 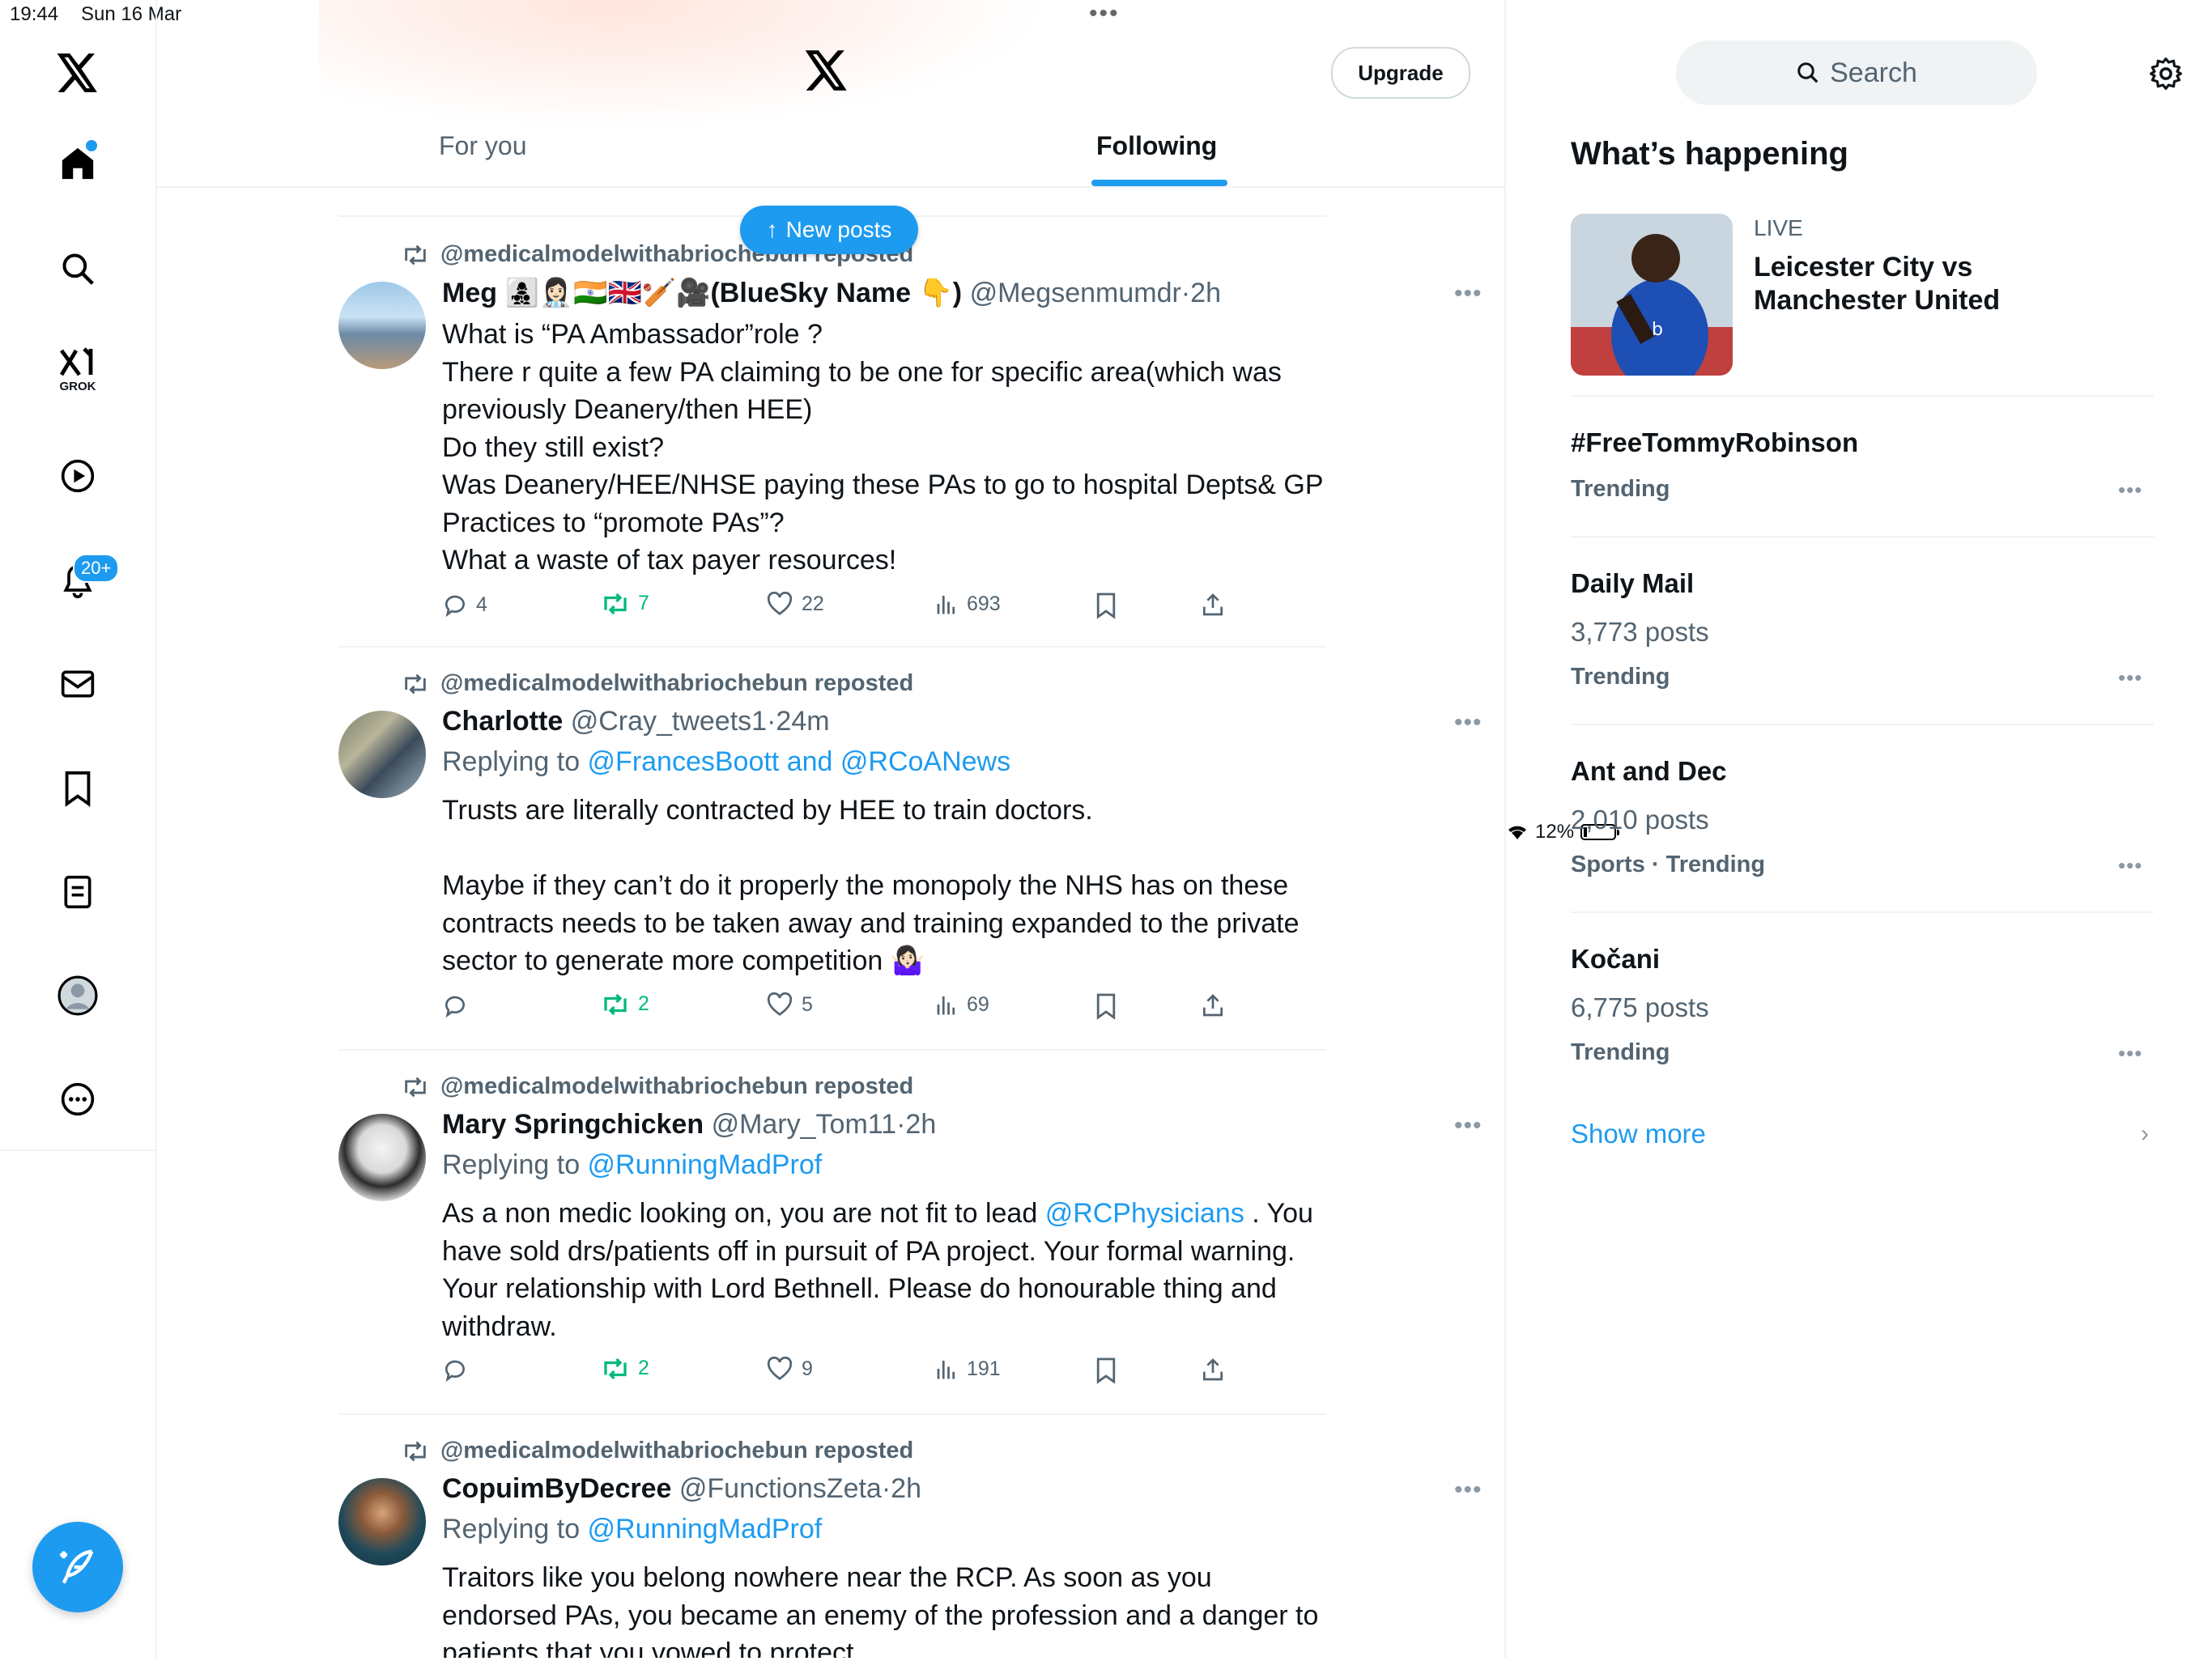 What do you see at coordinates (553, 447) in the screenshot?
I see `post-line: Do they still exist?` at bounding box center [553, 447].